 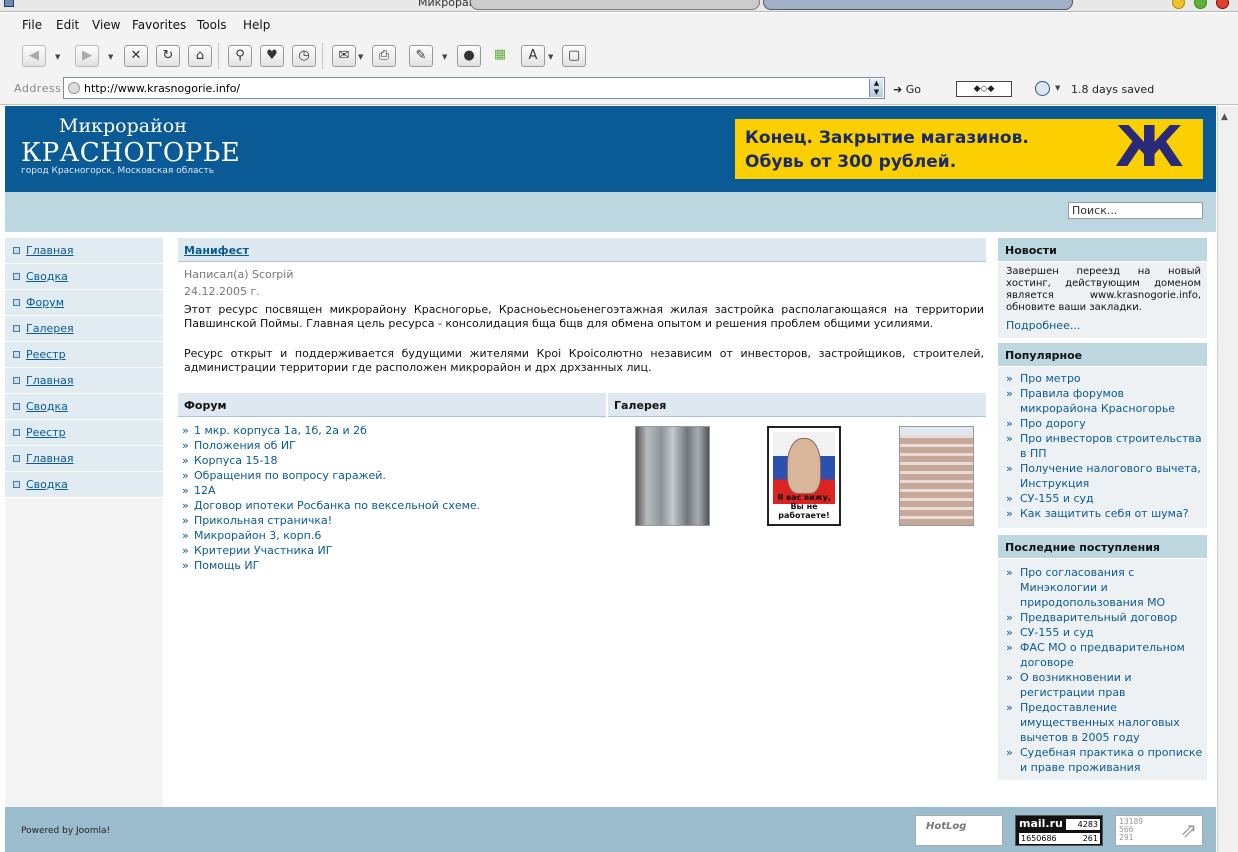 I want to click on latest-link: Предварительный договор, so click(x=1104, y=617).